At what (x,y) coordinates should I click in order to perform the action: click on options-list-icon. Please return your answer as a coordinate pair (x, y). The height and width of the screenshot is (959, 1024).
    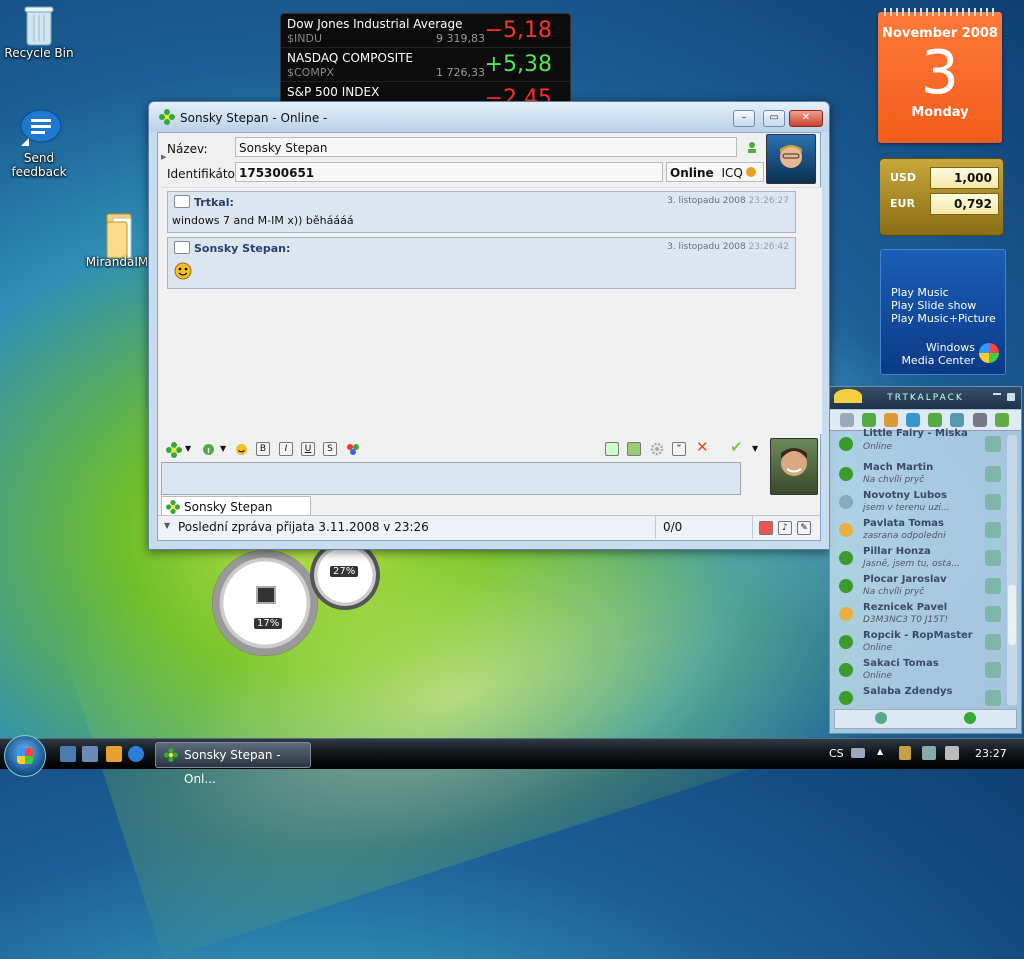
    Looking at the image, I should click on (980, 420).